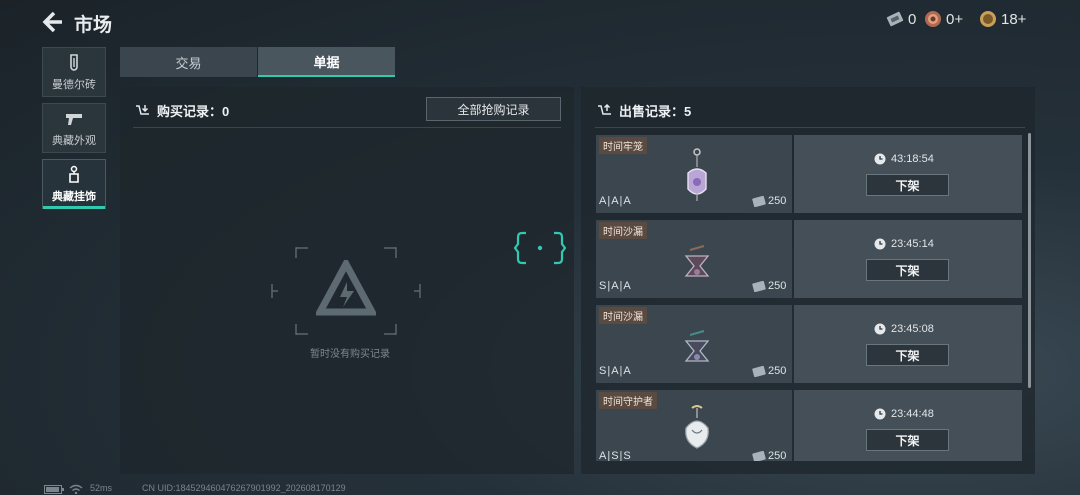  Describe the element at coordinates (74, 128) in the screenshot. I see `sidebar-item-skins: 典藏外观` at that location.